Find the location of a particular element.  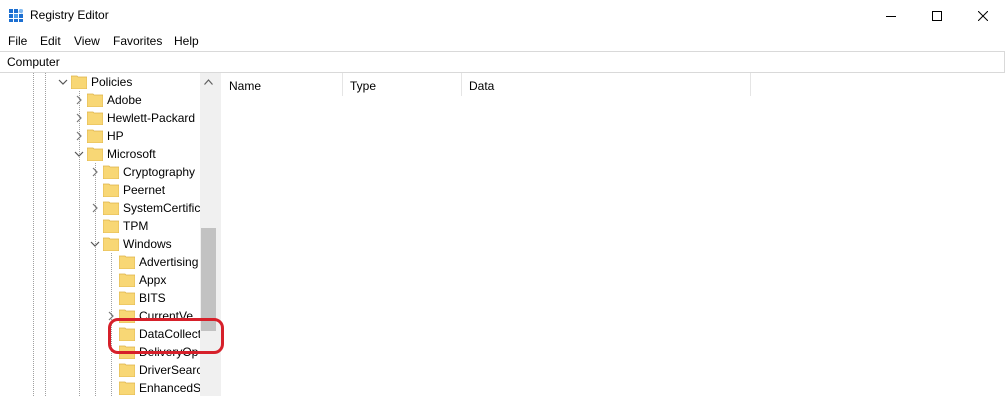

close-icon is located at coordinates (983, 15).